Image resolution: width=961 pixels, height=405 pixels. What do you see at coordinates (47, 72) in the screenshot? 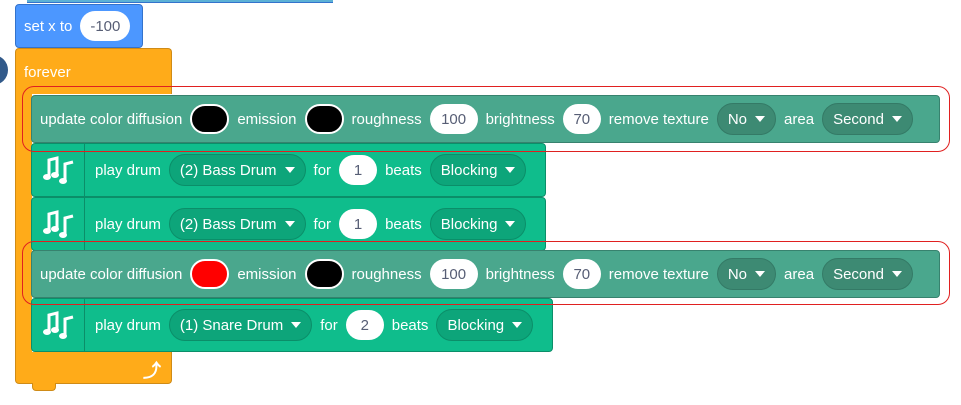
I see `forever-label: forever` at bounding box center [47, 72].